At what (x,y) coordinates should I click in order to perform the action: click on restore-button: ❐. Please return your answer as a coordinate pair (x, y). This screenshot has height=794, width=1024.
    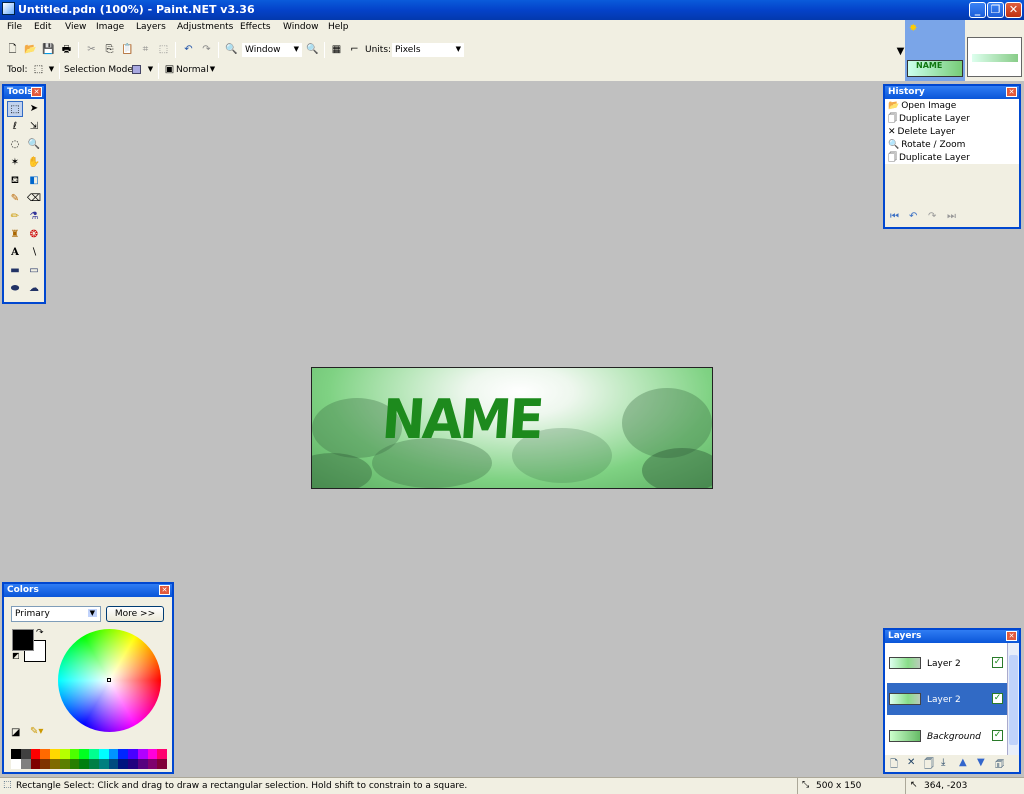
    Looking at the image, I should click on (995, 10).